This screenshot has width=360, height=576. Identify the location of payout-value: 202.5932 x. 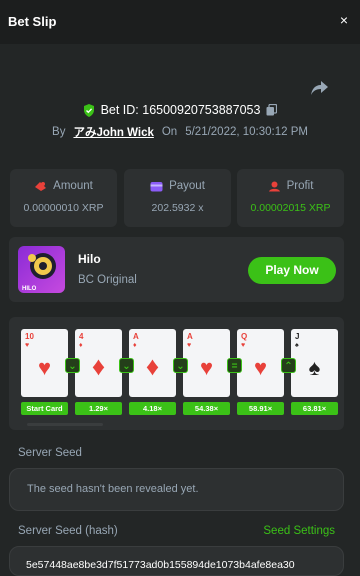
(177, 208).